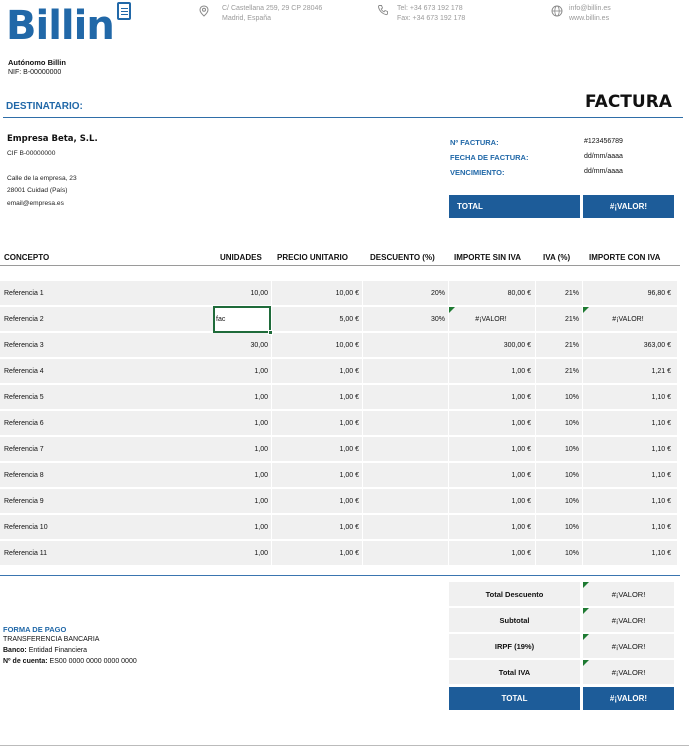  I want to click on client-email: email@empresa.es, so click(35, 203).